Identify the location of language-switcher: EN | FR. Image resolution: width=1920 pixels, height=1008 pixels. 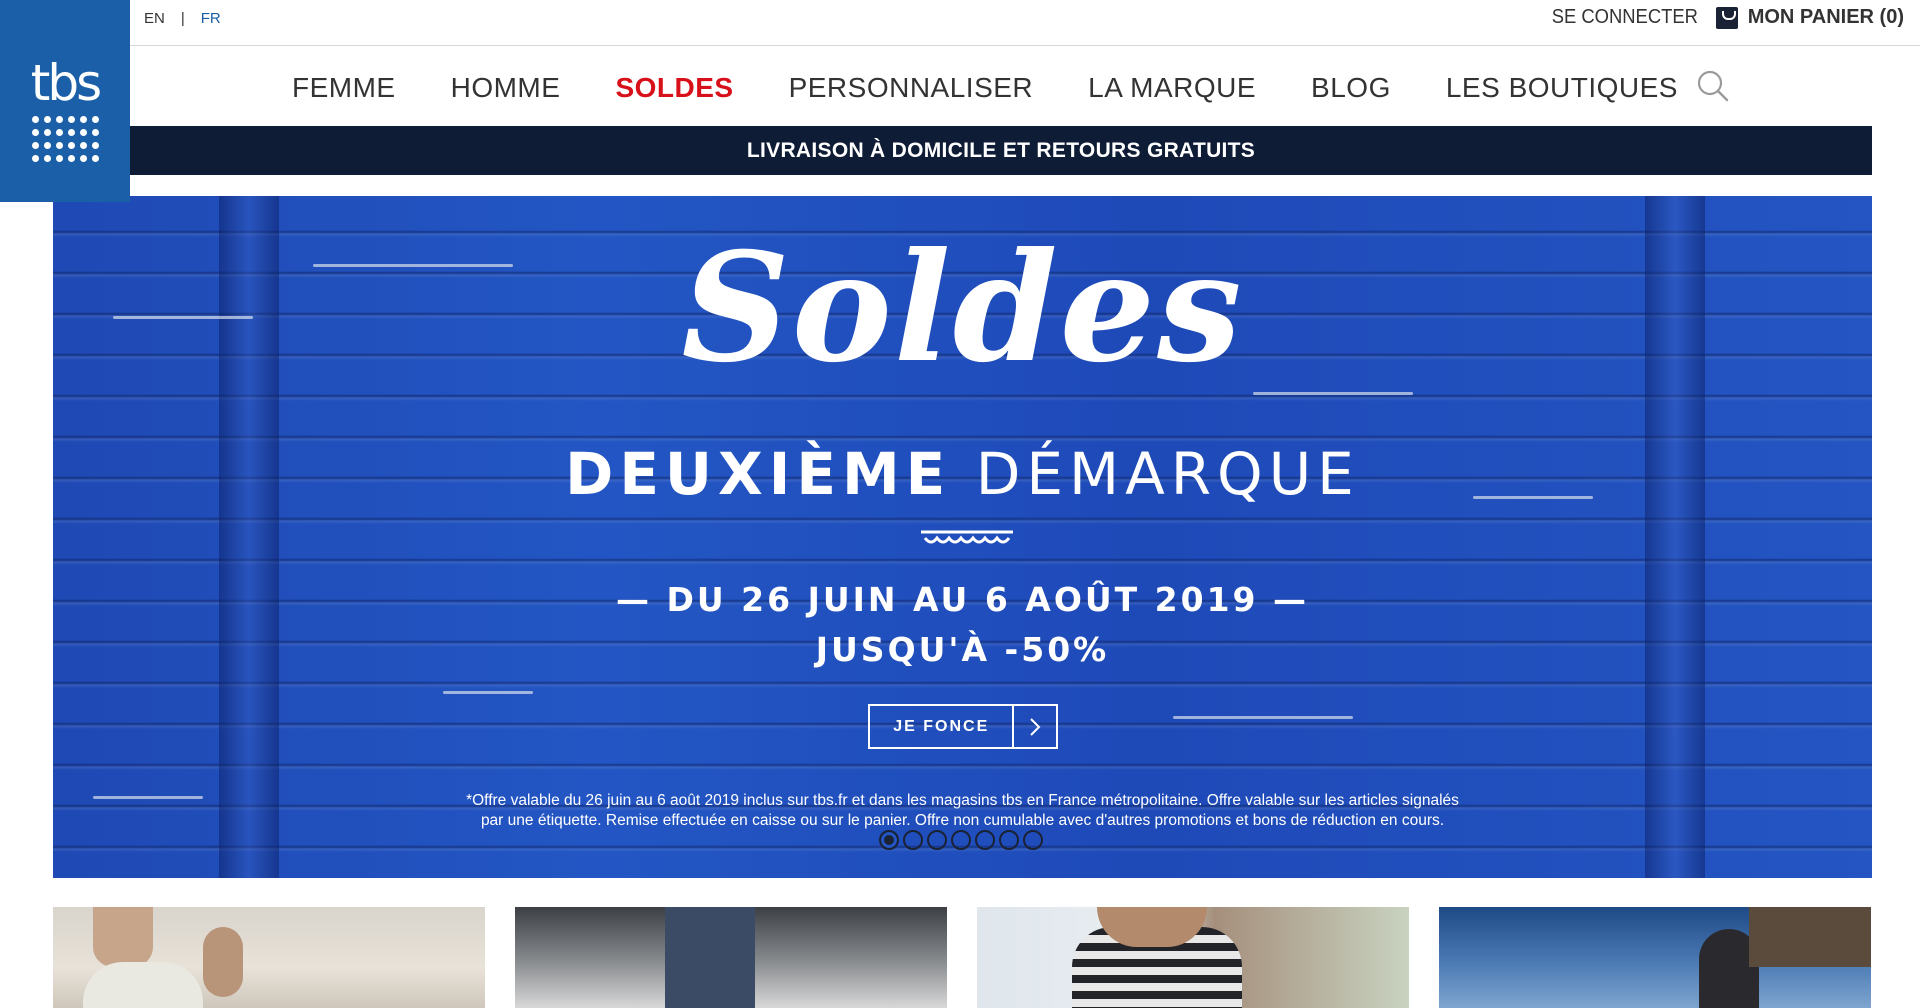
(182, 18).